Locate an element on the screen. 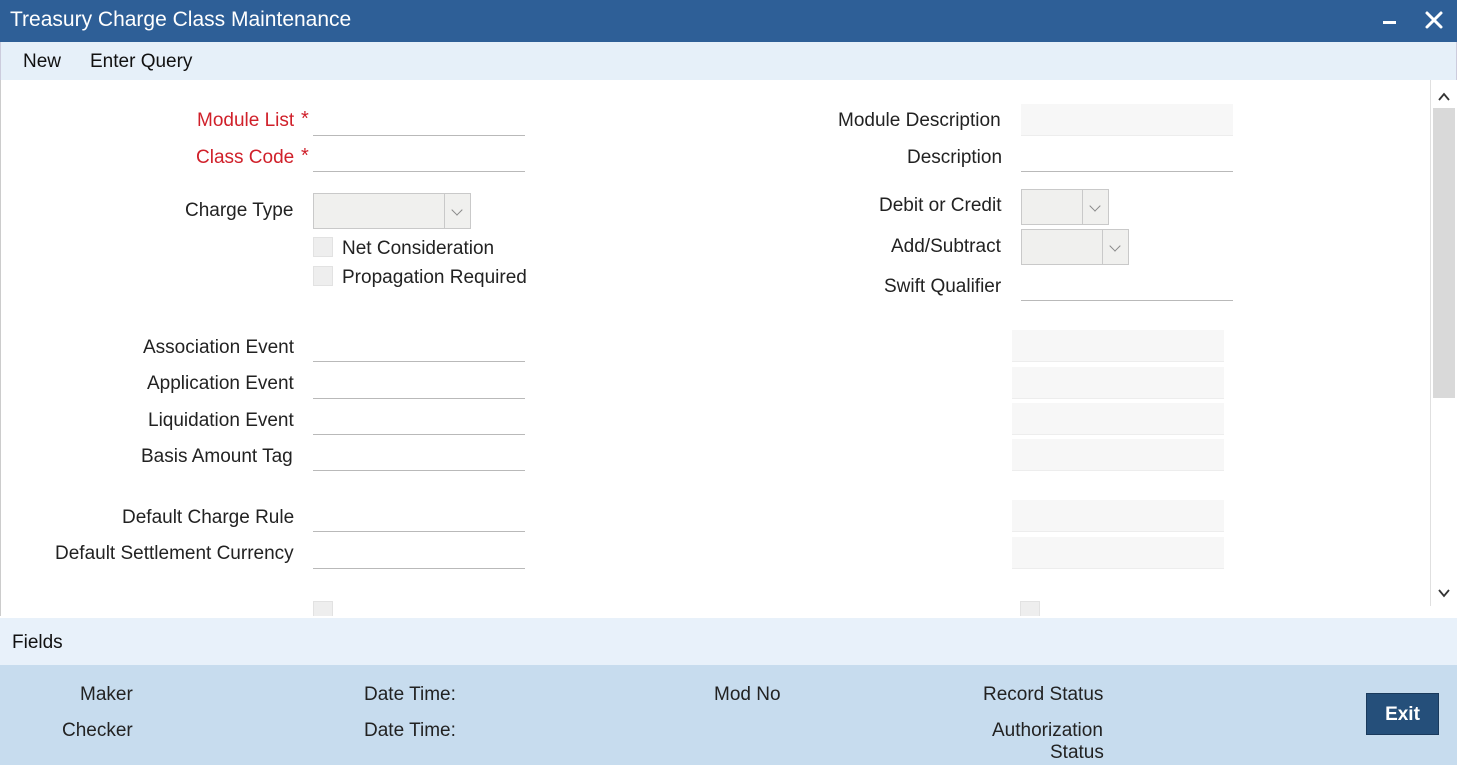 This screenshot has width=1457, height=765. propagation-required-label: Propagation Required is located at coordinates (434, 277).